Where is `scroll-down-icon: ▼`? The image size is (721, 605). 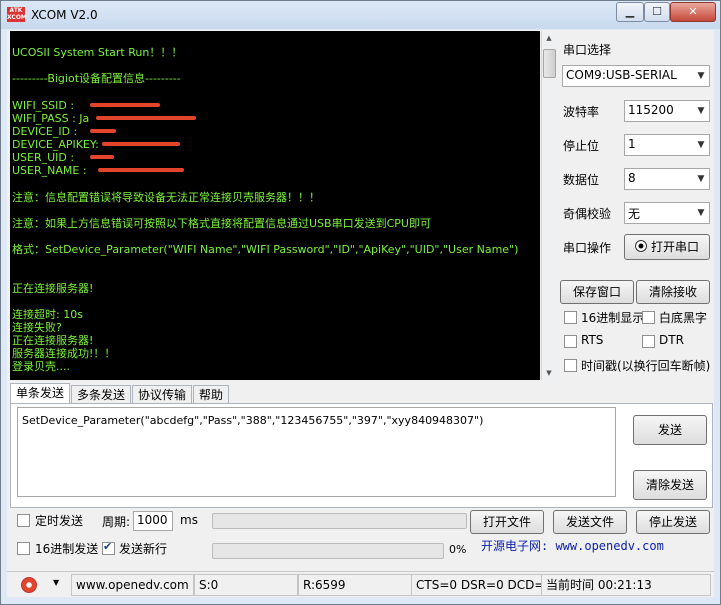
scroll-down-icon: ▼ is located at coordinates (549, 373).